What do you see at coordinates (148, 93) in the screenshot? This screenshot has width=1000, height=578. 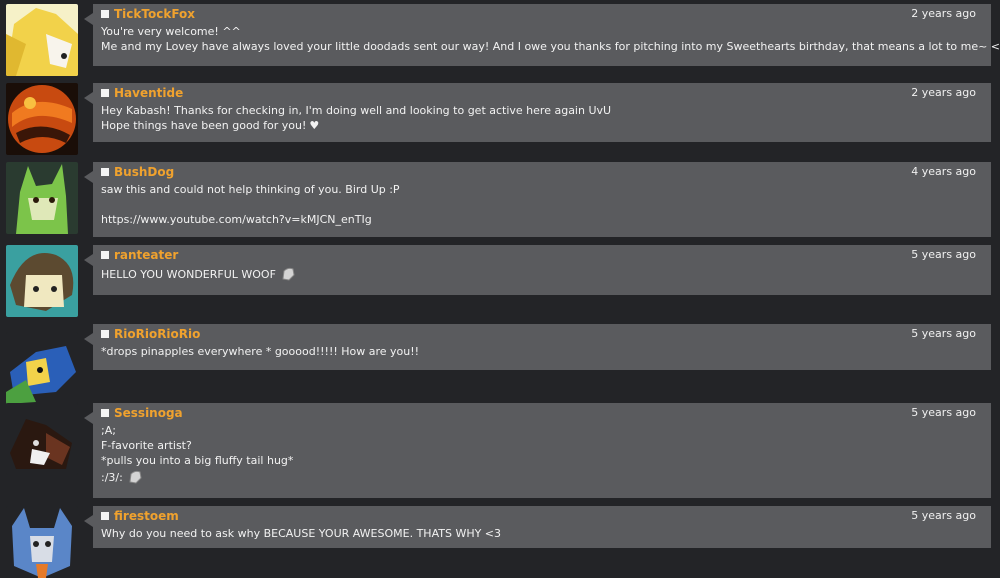 I see `username-link: Haventide` at bounding box center [148, 93].